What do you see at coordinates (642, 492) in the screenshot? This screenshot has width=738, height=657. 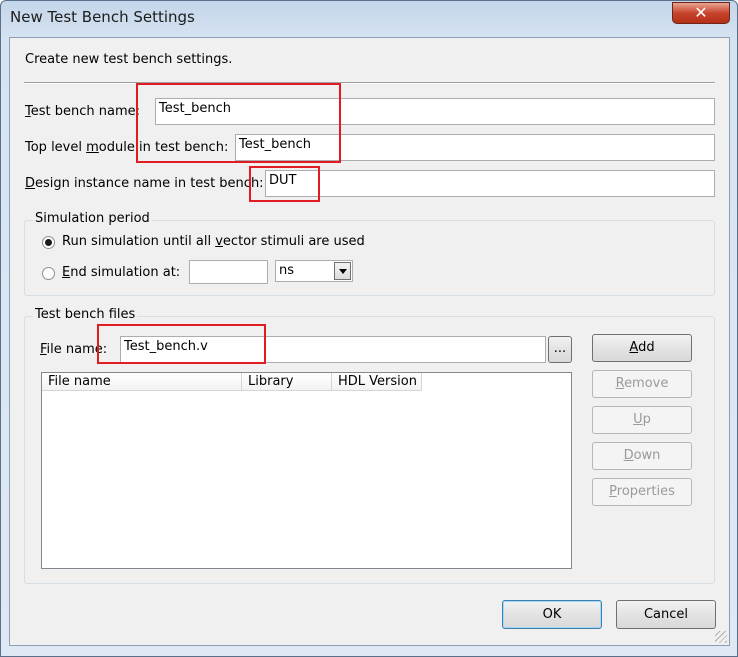 I see `properties-button: Properties` at bounding box center [642, 492].